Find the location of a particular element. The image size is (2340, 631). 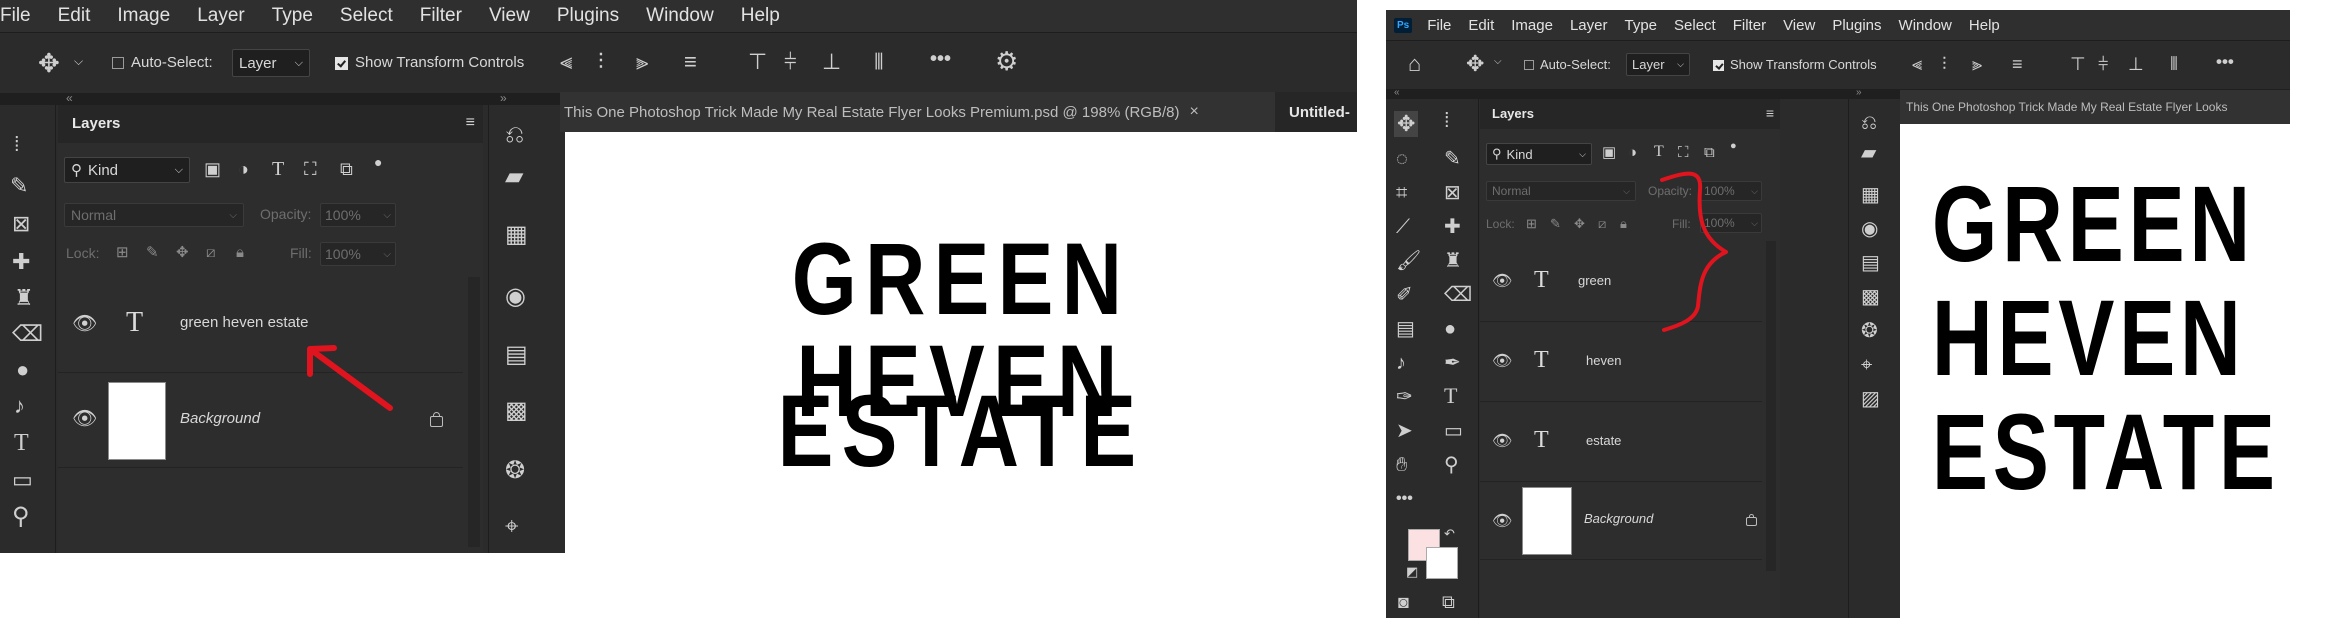

gear-icon: ⚙ is located at coordinates (1006, 61).